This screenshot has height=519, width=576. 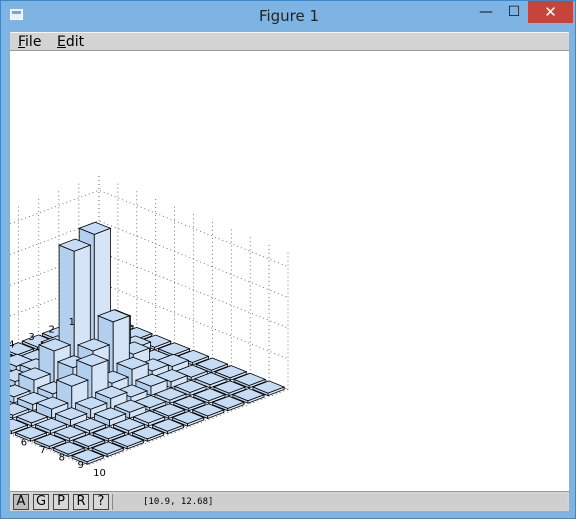 What do you see at coordinates (289, 41) in the screenshot?
I see `menu-bar: File Edit` at bounding box center [289, 41].